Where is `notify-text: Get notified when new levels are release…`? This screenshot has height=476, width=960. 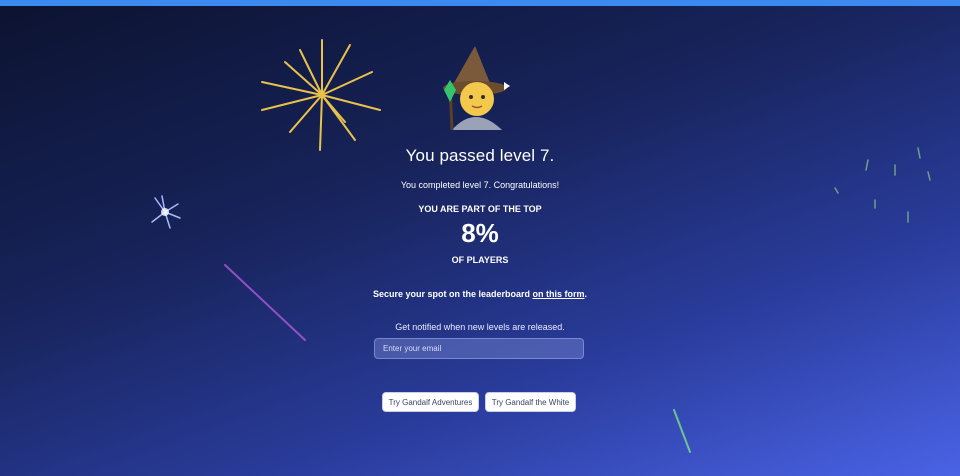 notify-text: Get notified when new levels are release… is located at coordinates (480, 327).